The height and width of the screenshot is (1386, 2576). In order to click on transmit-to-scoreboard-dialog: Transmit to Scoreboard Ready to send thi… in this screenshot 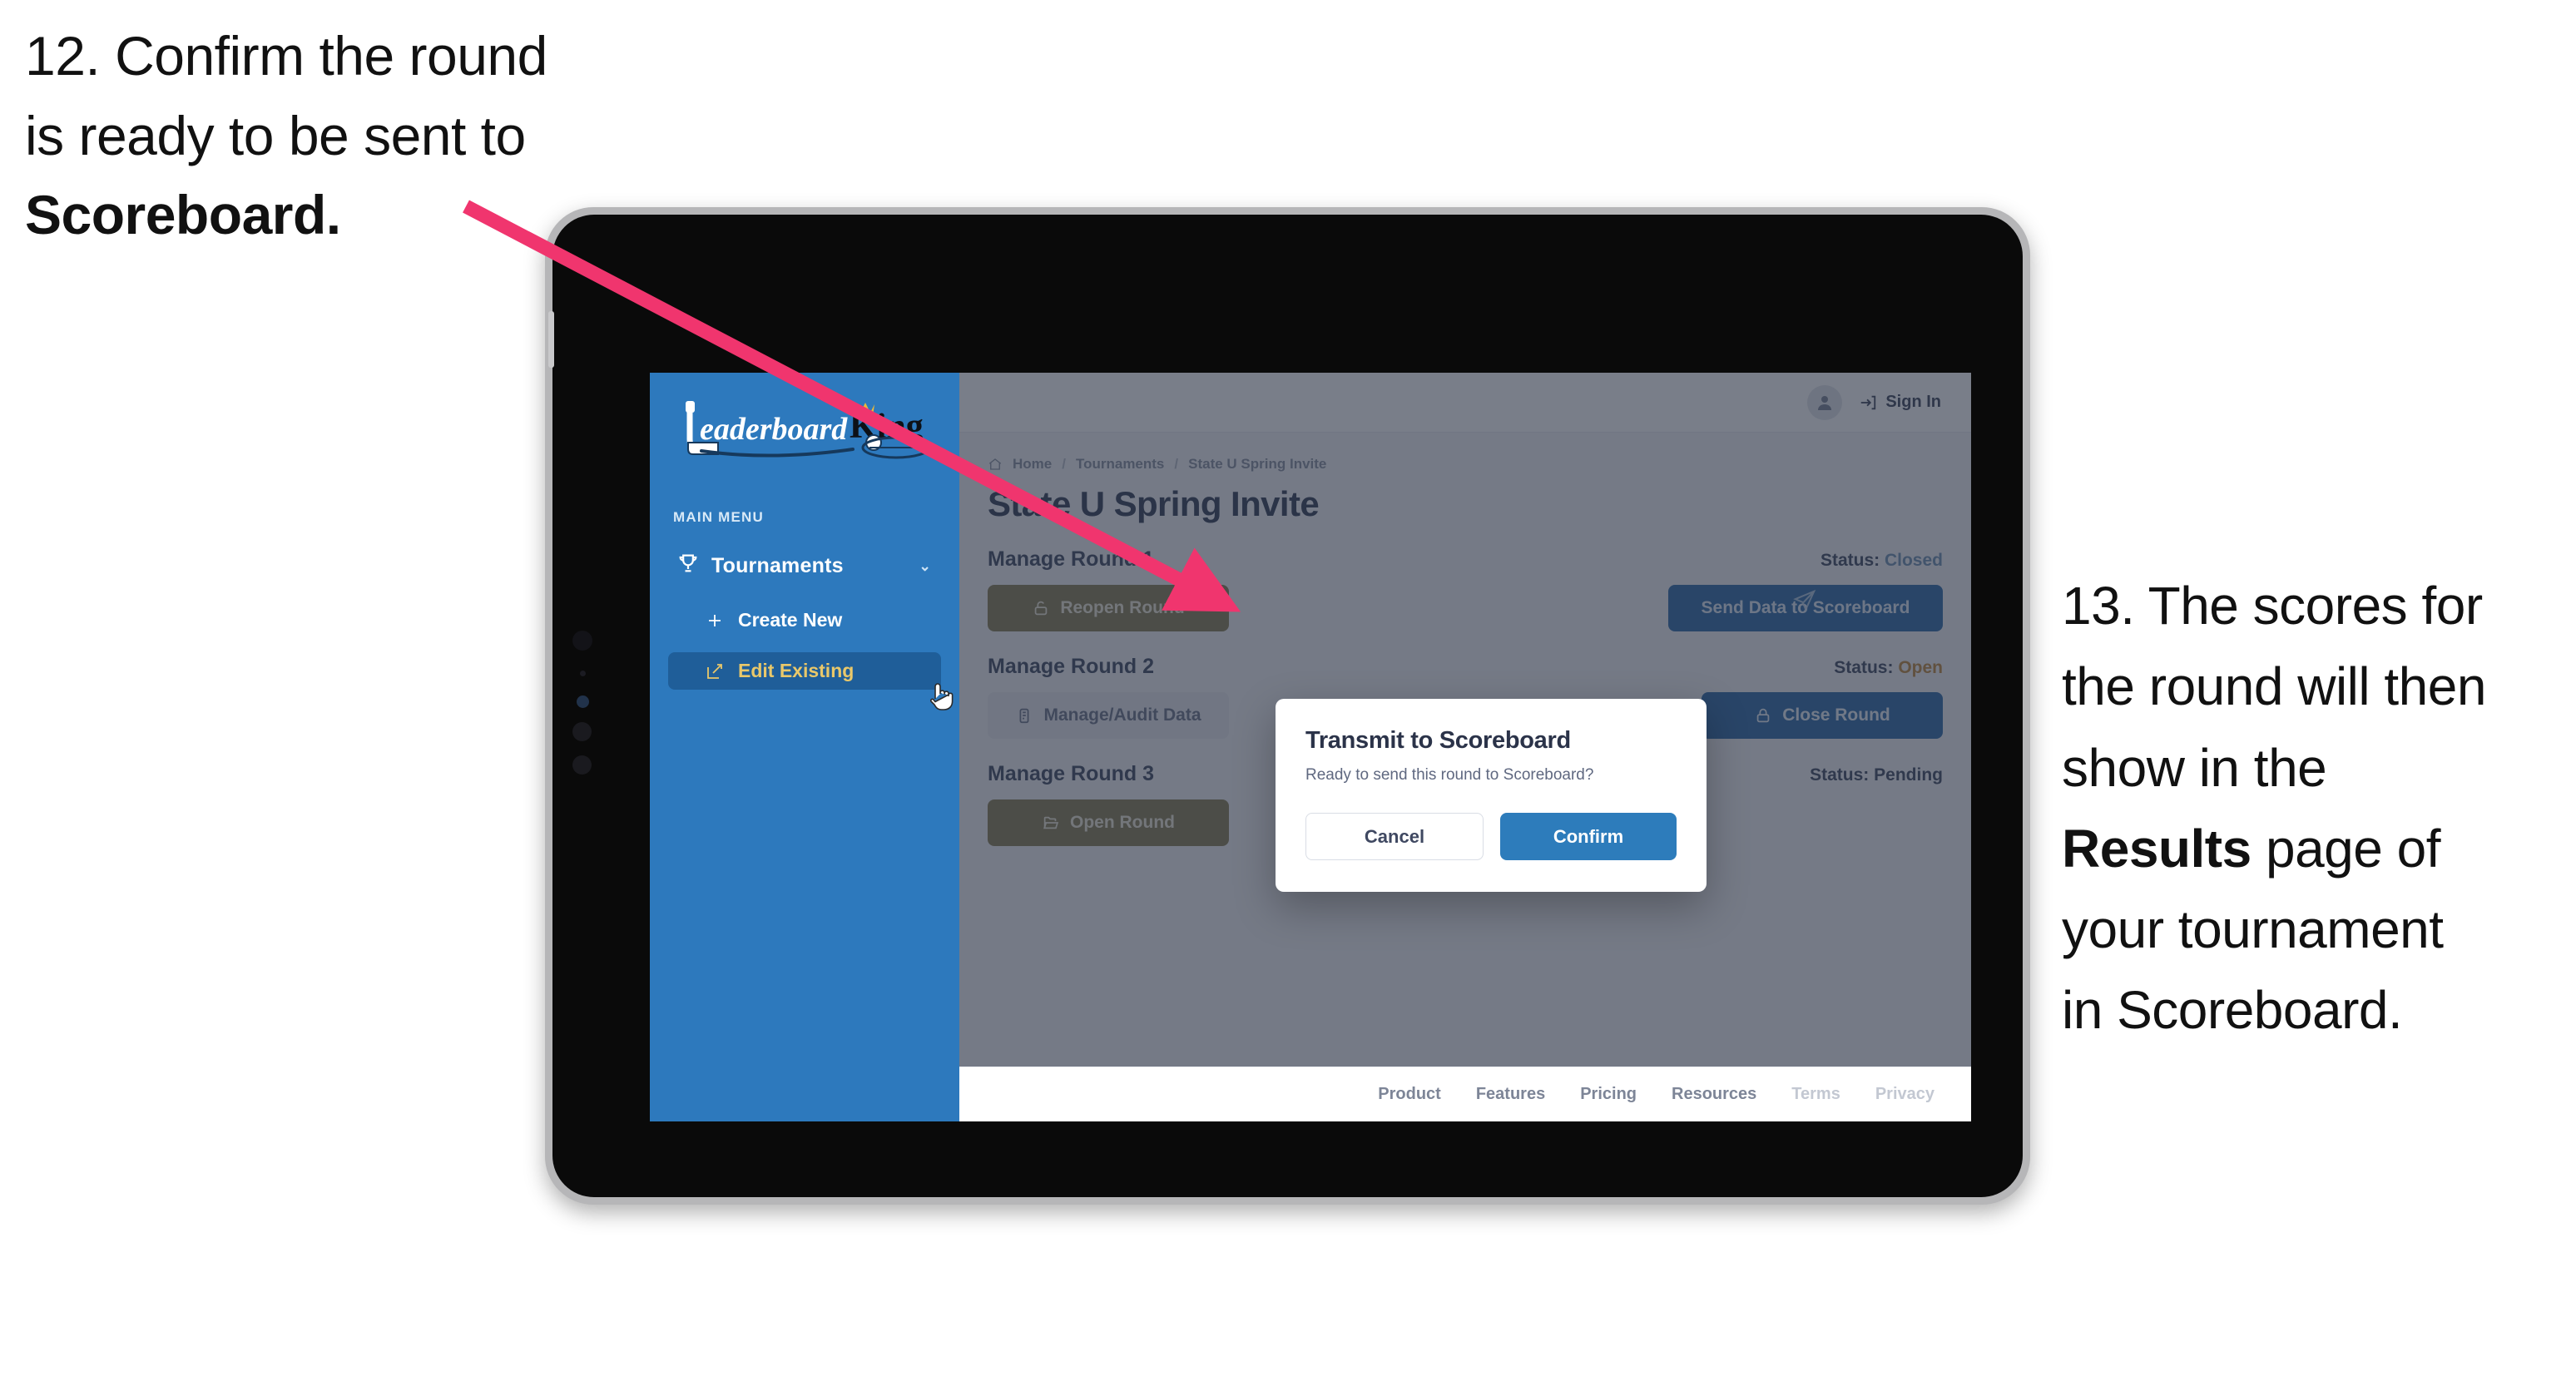, I will do `click(1491, 795)`.